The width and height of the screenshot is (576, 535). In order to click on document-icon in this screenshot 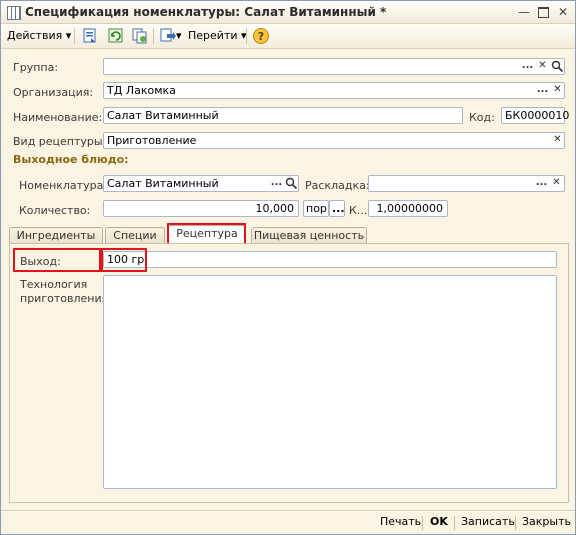, I will do `click(14, 13)`.